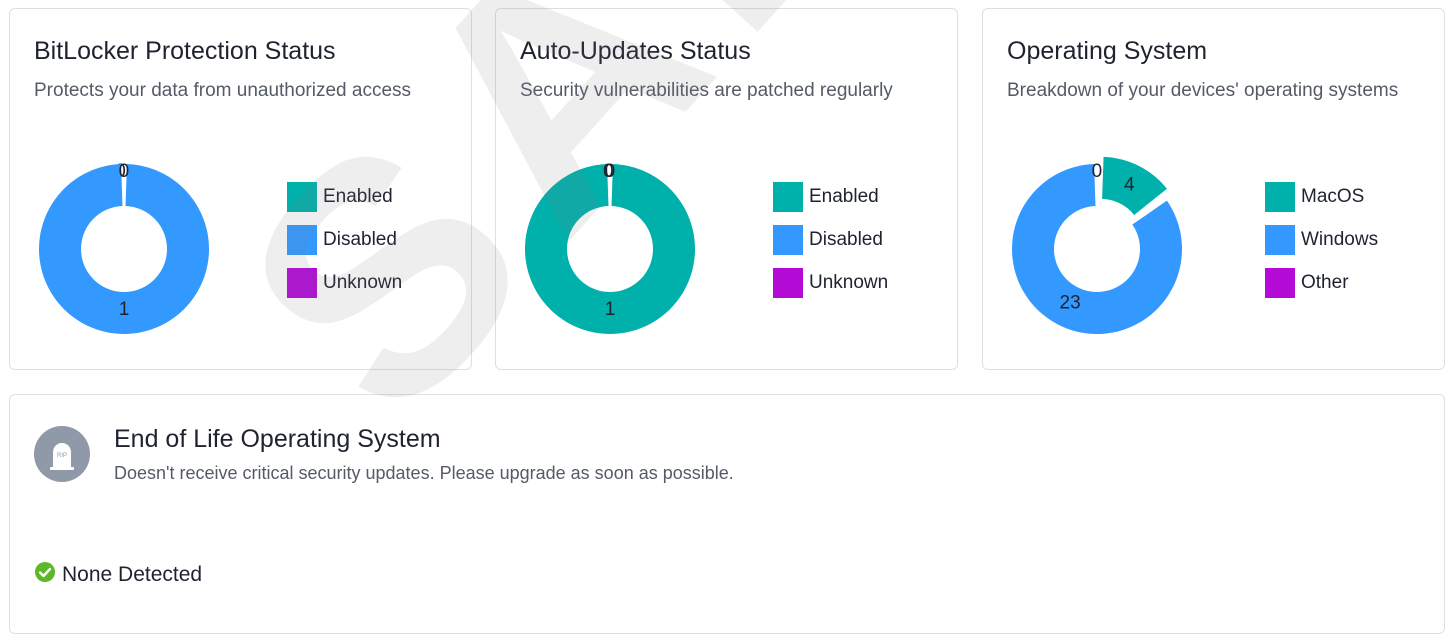 This screenshot has width=1449, height=634. I want to click on tombstone-icon: RIP, so click(62, 454).